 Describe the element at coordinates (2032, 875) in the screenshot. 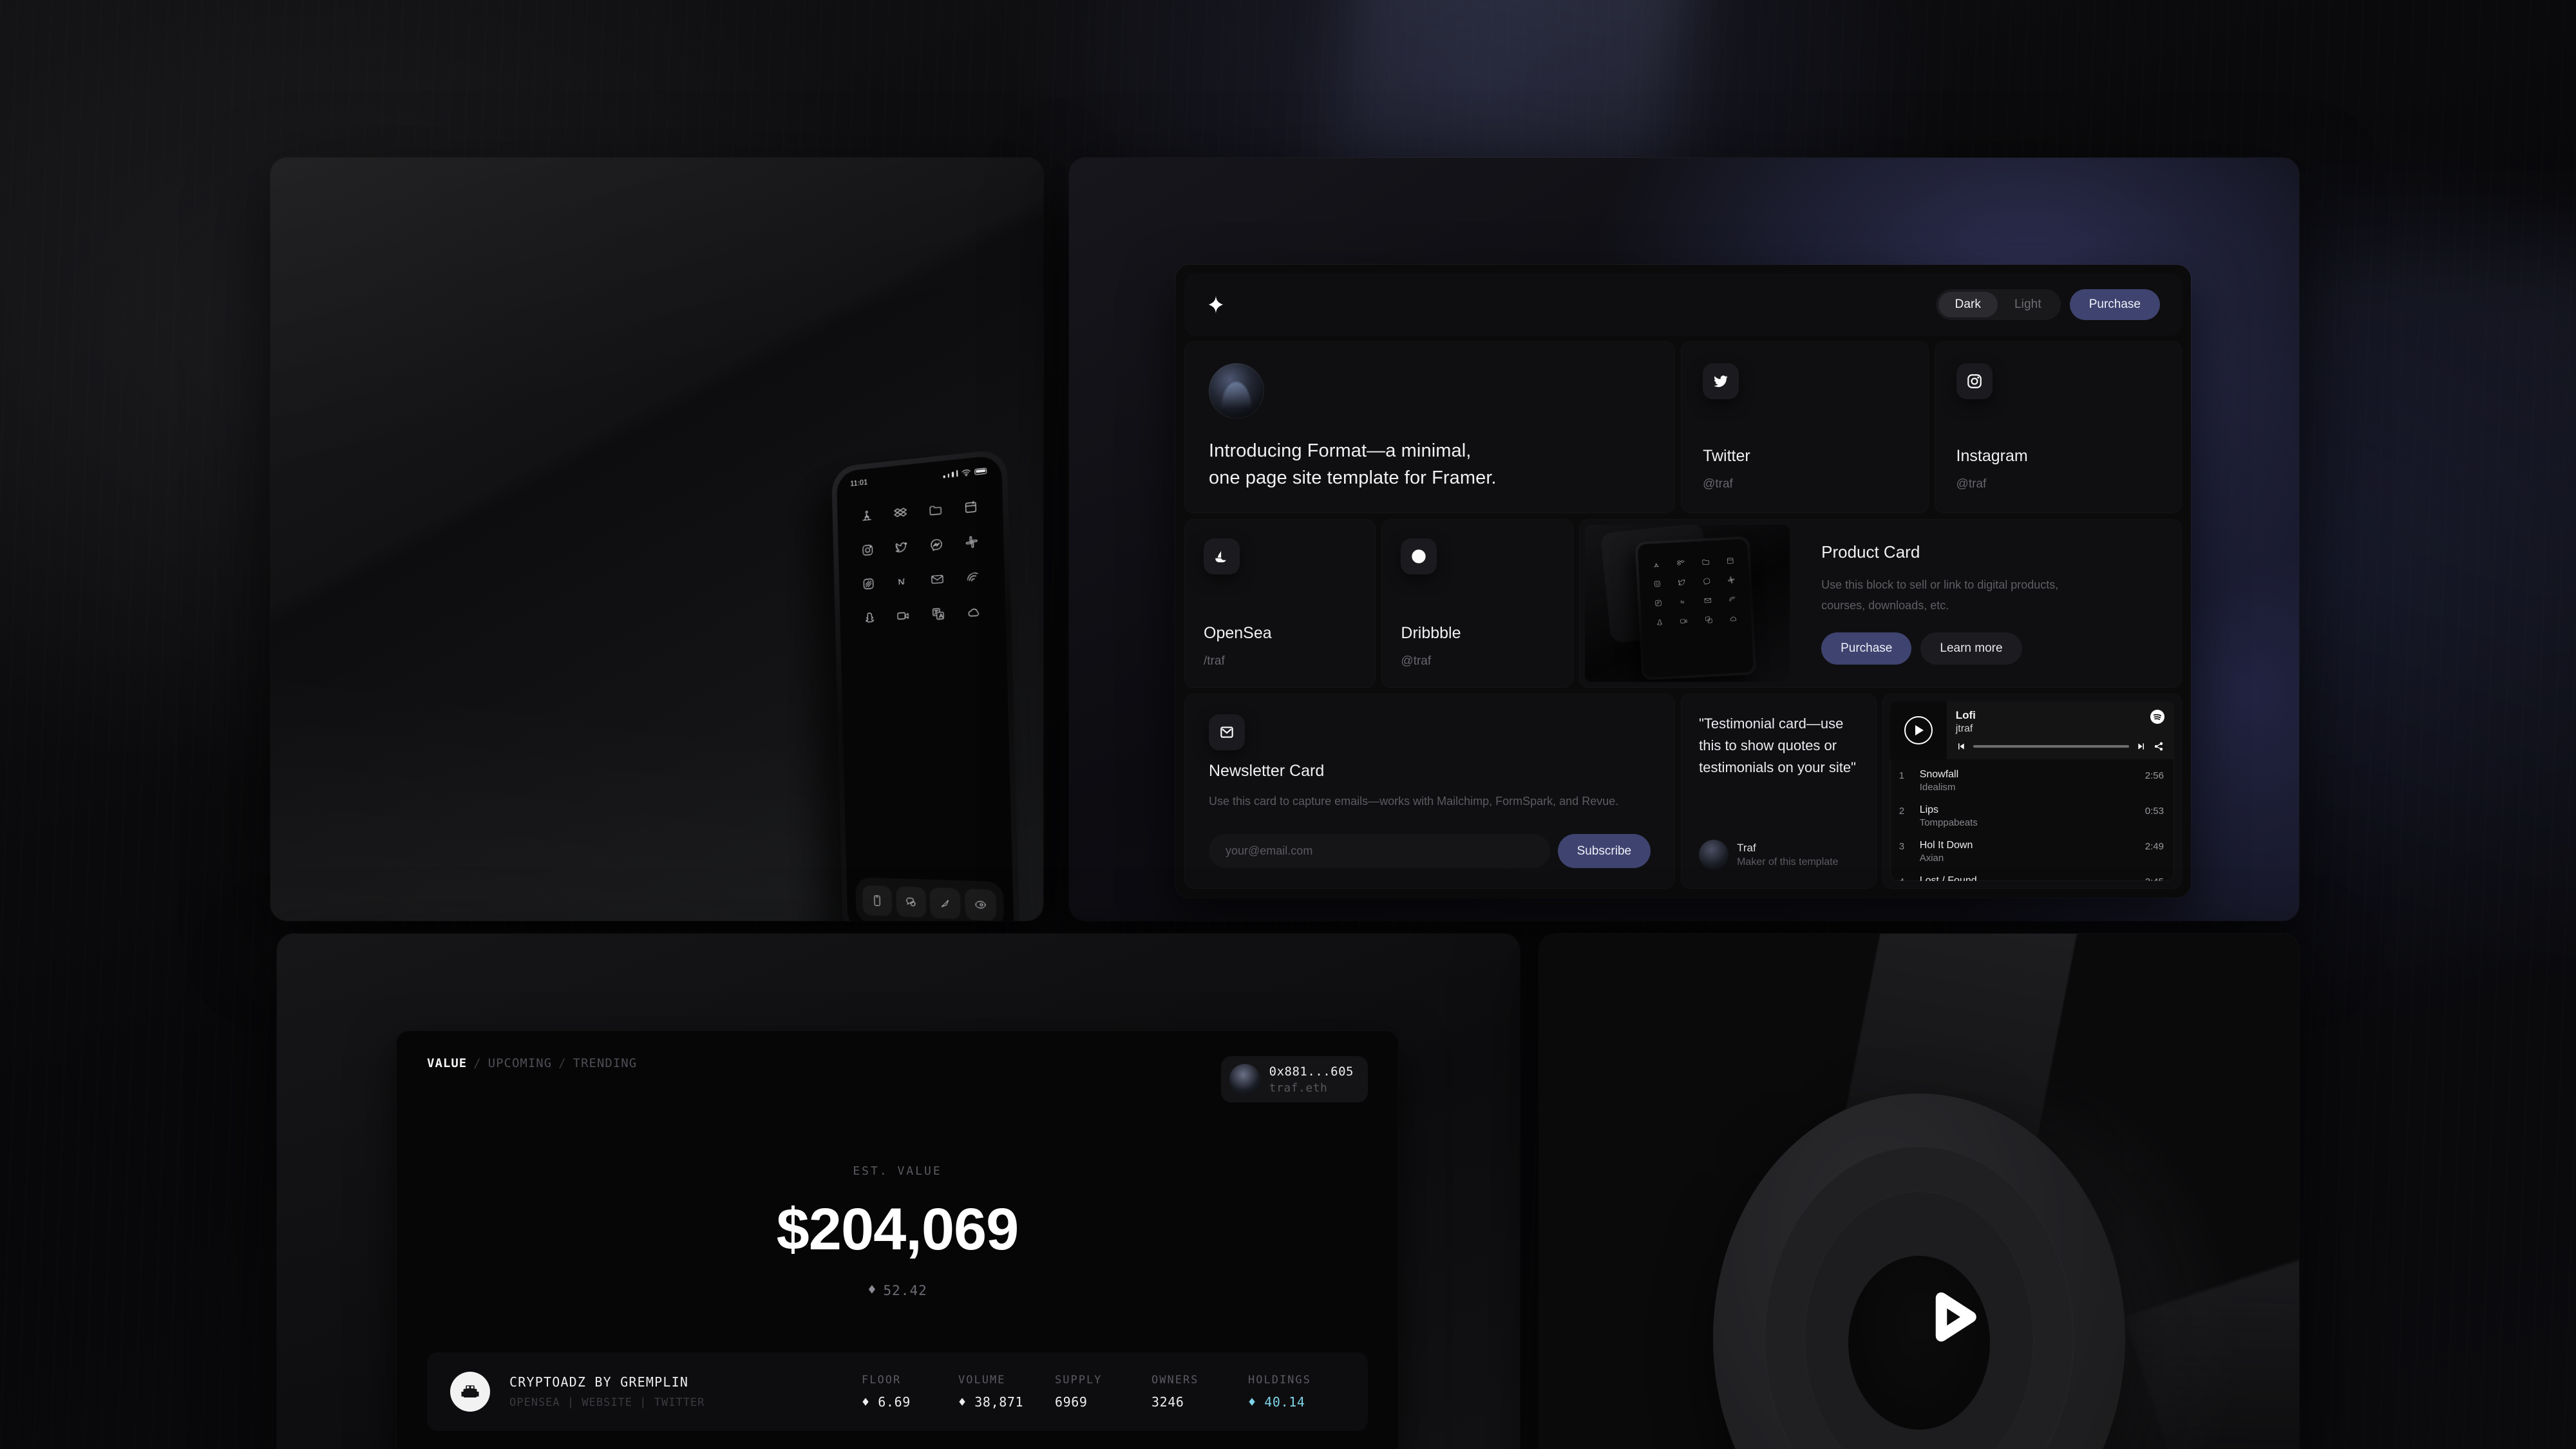

I see `track-row: 4Lost / Found.Altitude.2:45` at that location.